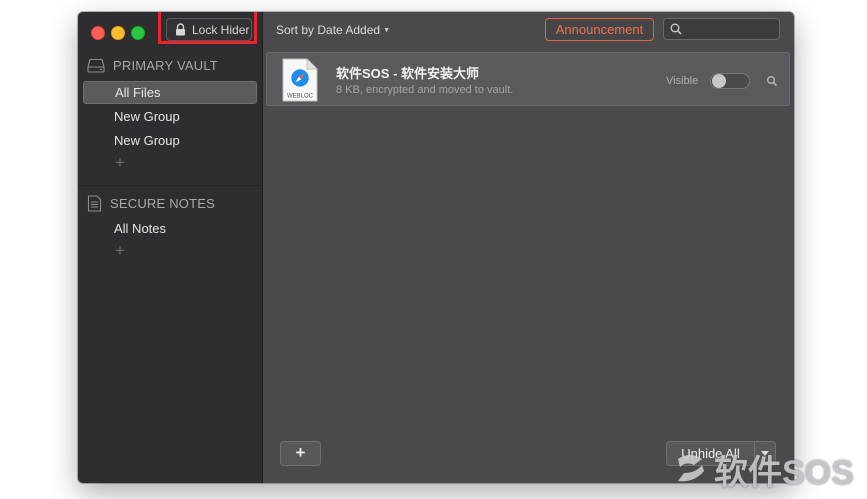  What do you see at coordinates (170, 92) in the screenshot?
I see `sidebar-item-all-files: All Files` at bounding box center [170, 92].